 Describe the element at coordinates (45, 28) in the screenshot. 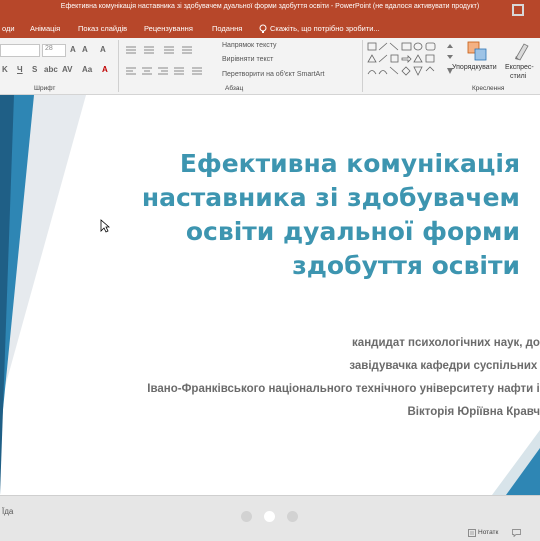

I see `tab-animation: Анімація` at that location.